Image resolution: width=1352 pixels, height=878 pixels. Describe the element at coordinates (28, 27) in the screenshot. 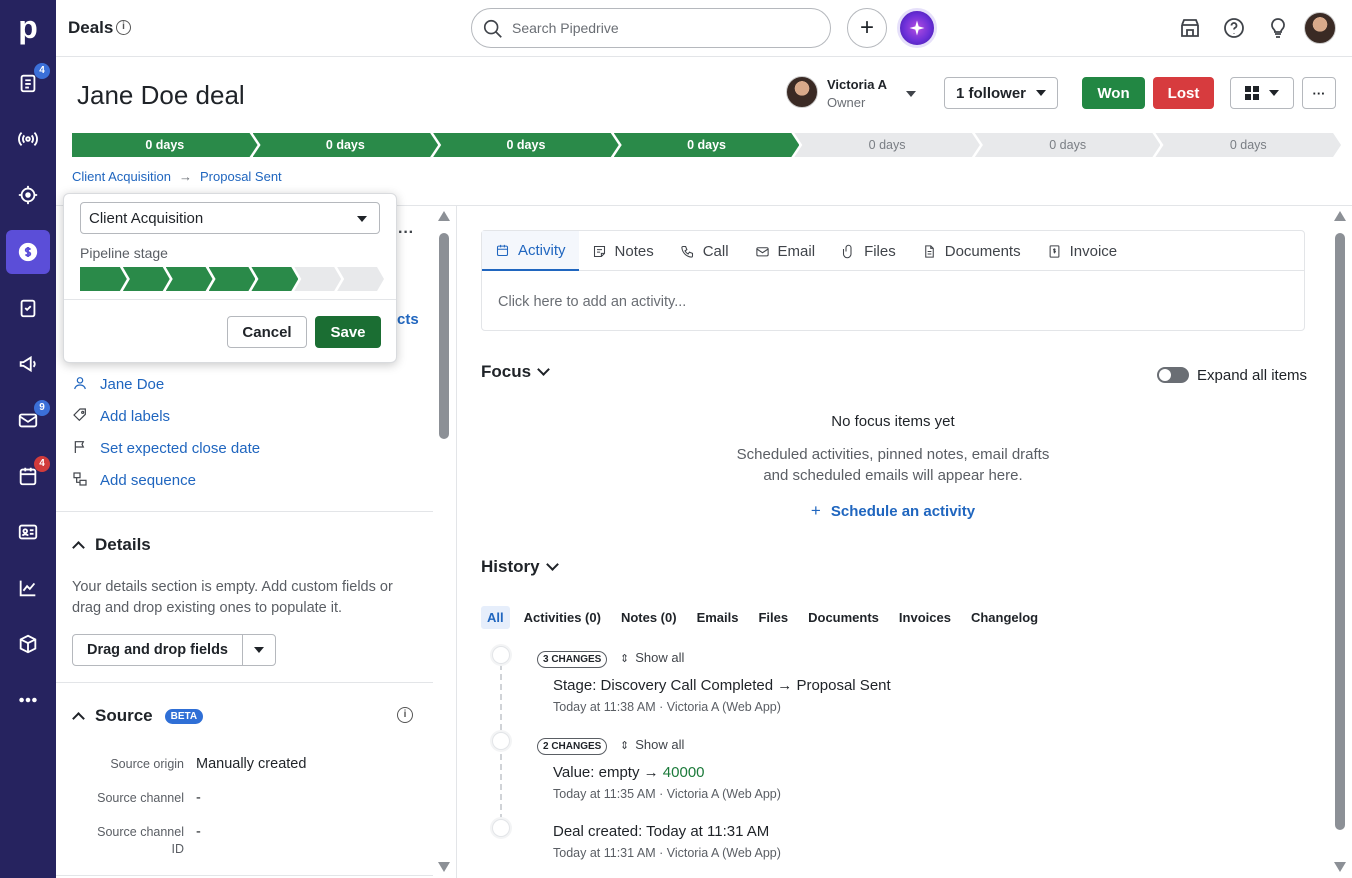

I see `pipedrive-logo: p` at that location.